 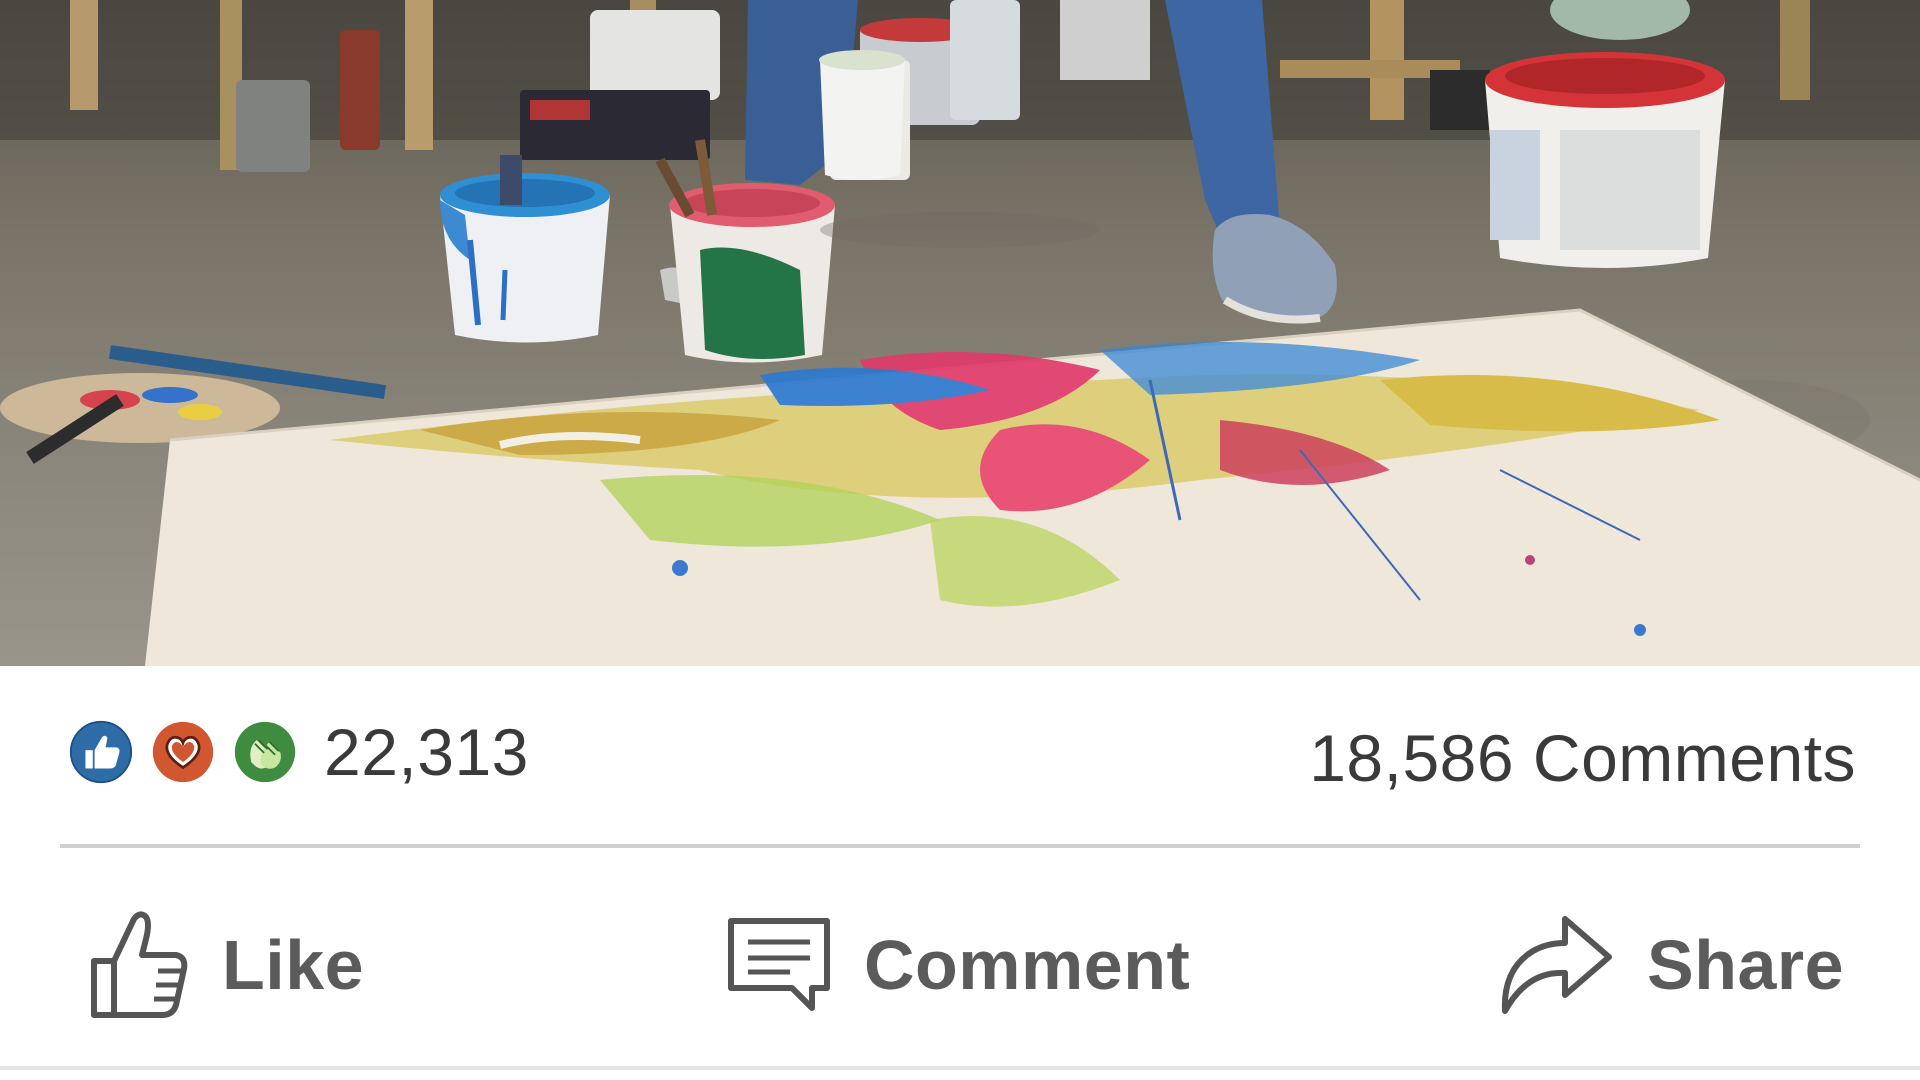 What do you see at coordinates (101, 752) in the screenshot?
I see `like-reaction-icon` at bounding box center [101, 752].